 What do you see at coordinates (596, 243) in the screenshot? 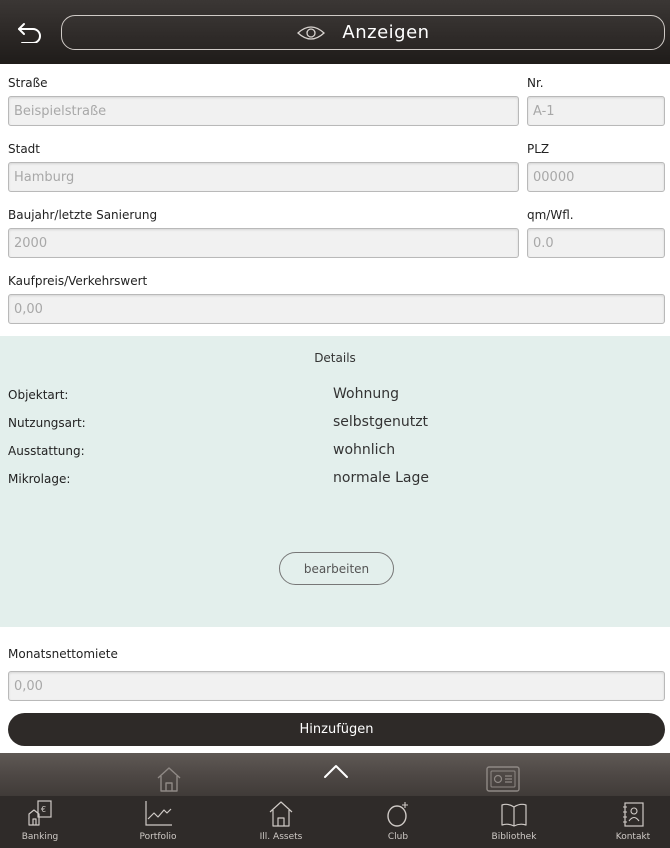
I see `area-input` at bounding box center [596, 243].